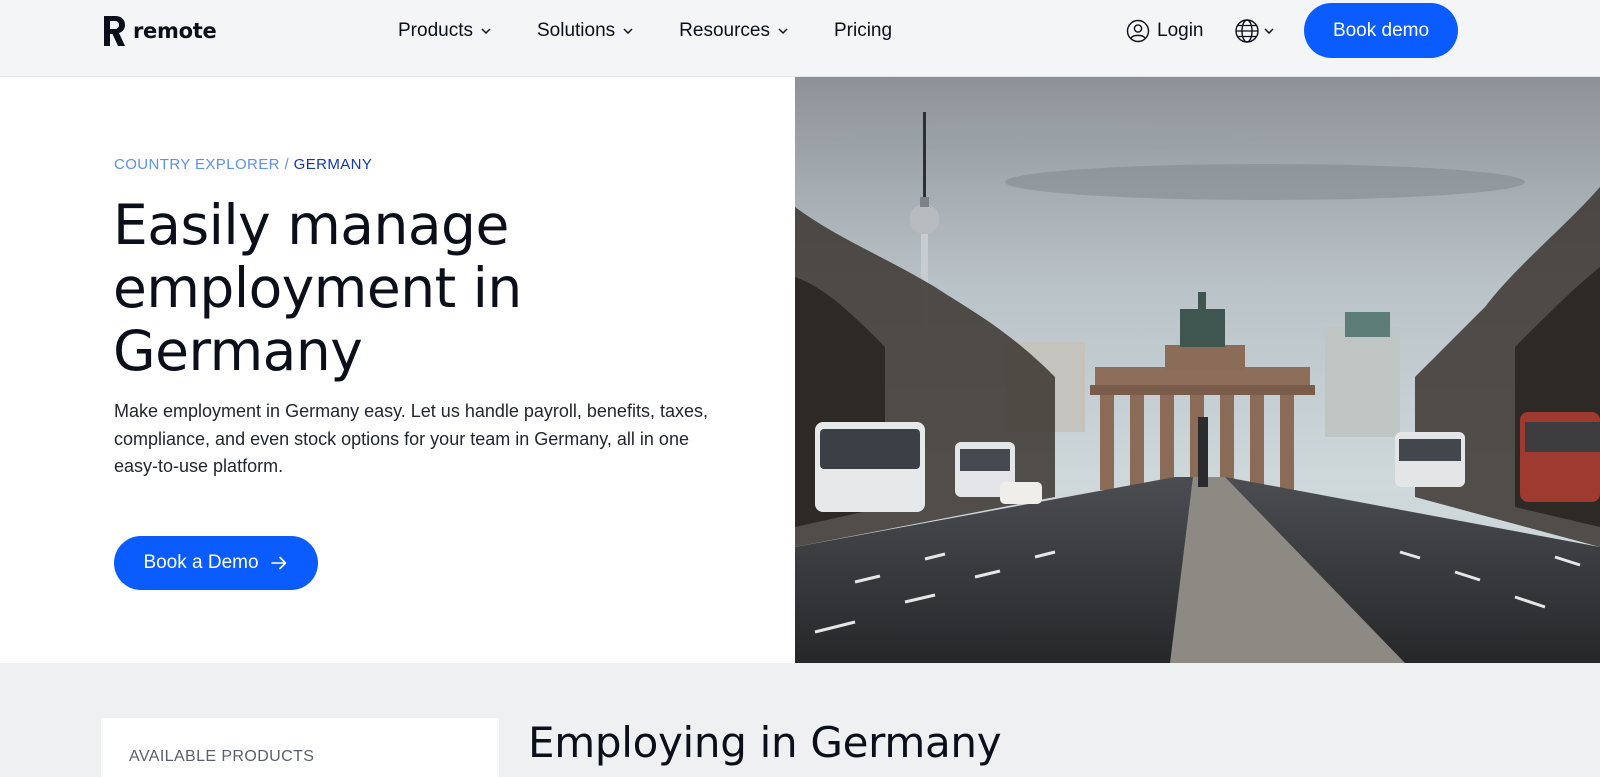 Image resolution: width=1600 pixels, height=777 pixels. I want to click on main-nav: Products Solutions Resources Pricing, so click(645, 31).